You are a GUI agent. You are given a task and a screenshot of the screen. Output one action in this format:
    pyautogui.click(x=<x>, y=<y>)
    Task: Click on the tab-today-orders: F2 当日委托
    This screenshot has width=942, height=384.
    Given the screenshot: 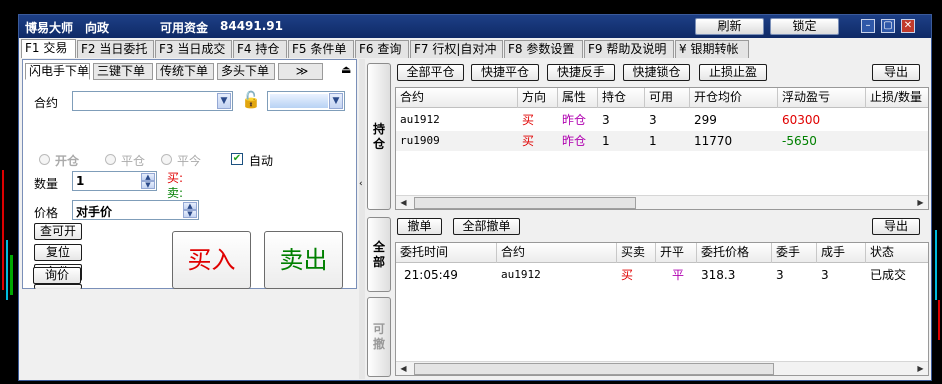 What is the action you would take?
    pyautogui.click(x=115, y=49)
    